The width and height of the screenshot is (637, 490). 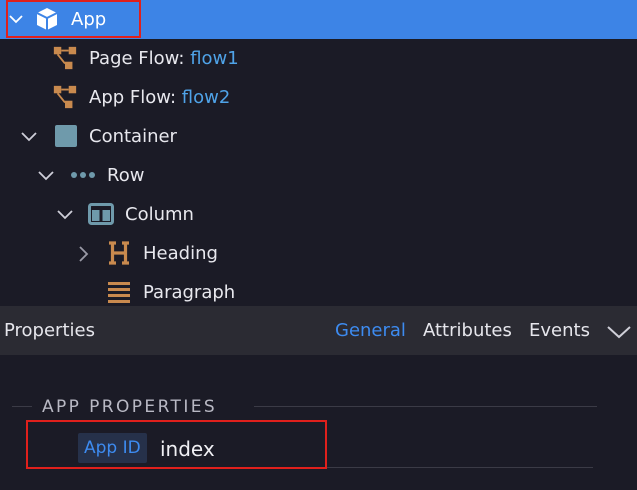 I want to click on tree-item-label: App Flow: flow2, so click(x=159, y=98).